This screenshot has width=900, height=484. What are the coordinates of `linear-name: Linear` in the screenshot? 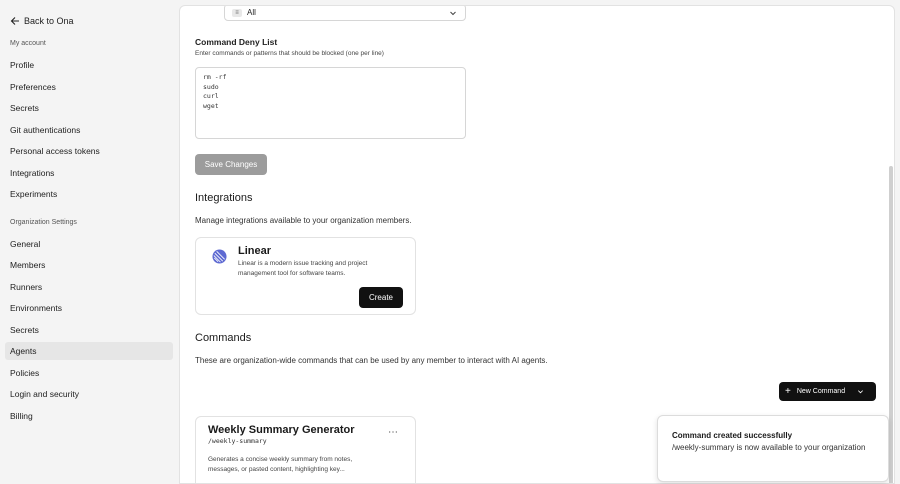 It's located at (255, 251).